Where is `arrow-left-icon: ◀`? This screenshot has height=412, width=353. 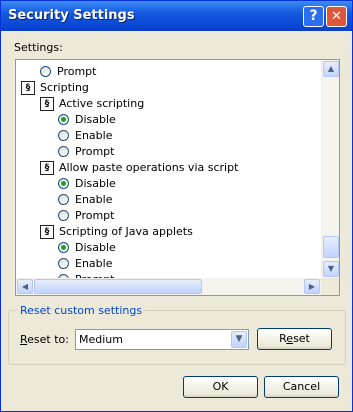
arrow-left-icon: ◀ is located at coordinates (25, 286).